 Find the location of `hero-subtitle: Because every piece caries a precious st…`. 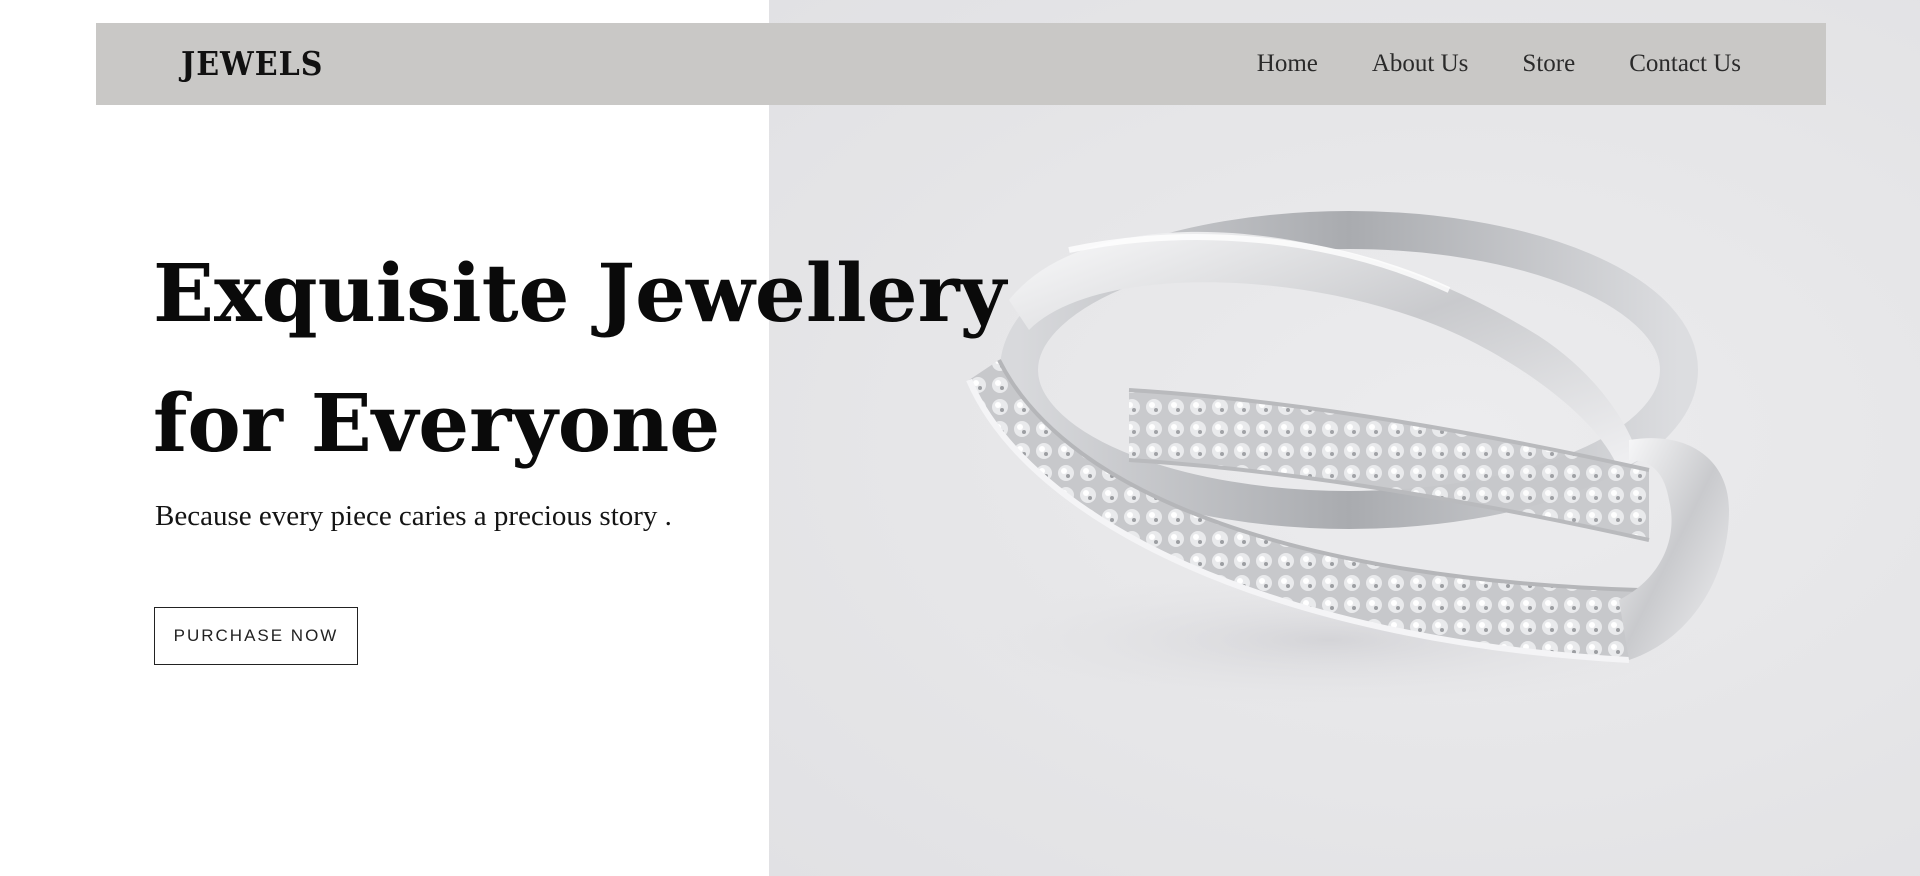

hero-subtitle: Because every piece caries a precious st… is located at coordinates (413, 516).